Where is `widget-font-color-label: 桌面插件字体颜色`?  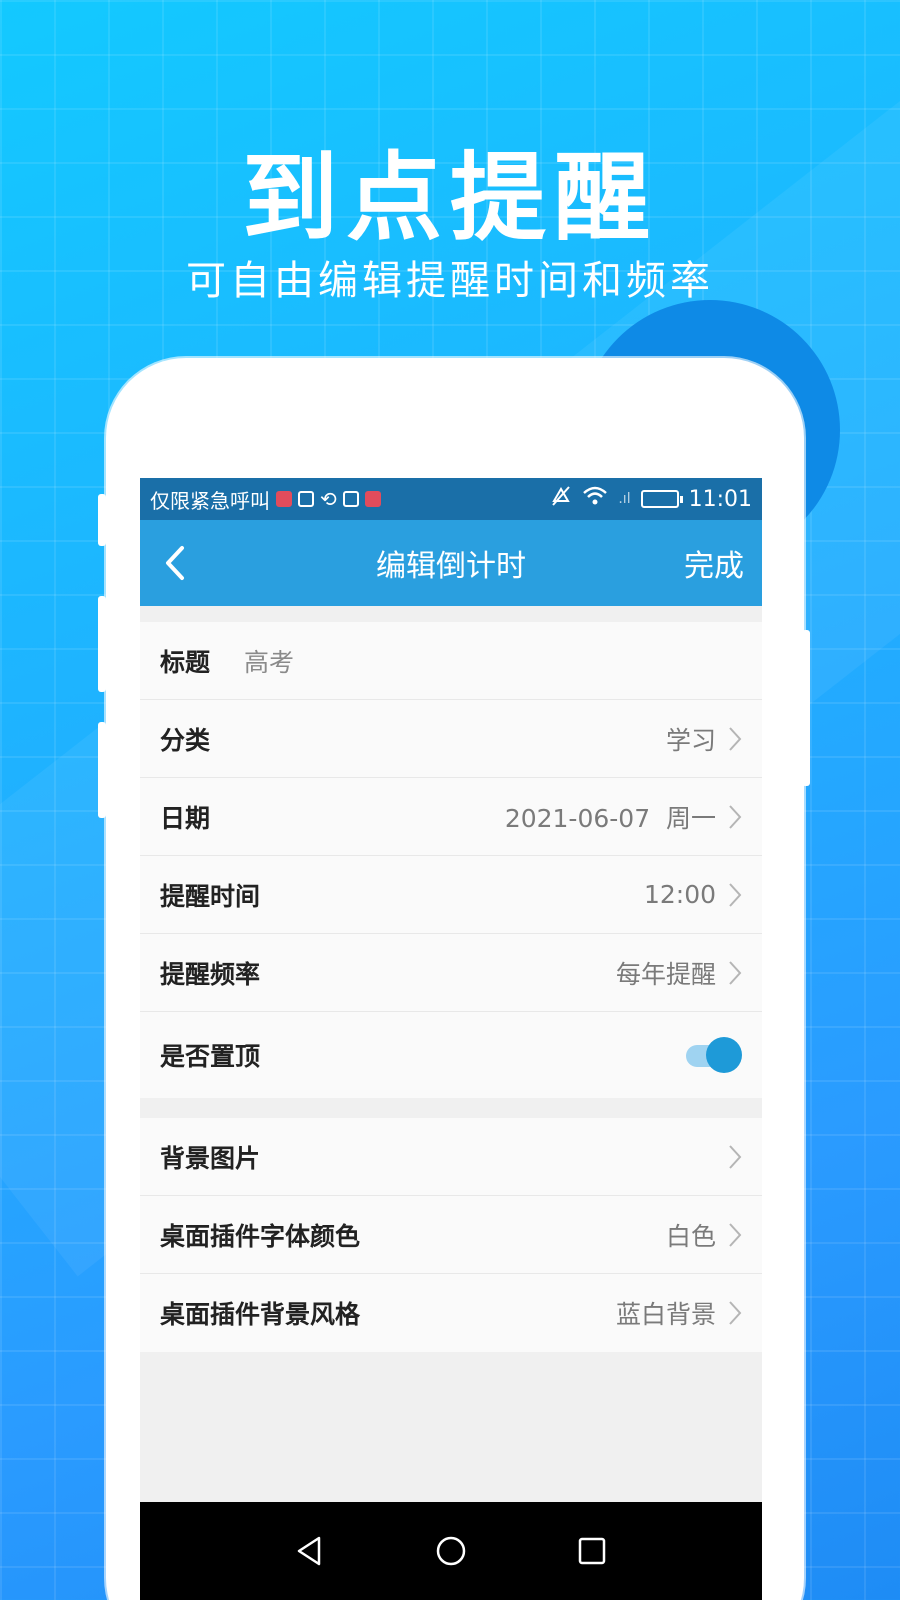 widget-font-color-label: 桌面插件字体颜色 is located at coordinates (260, 1236).